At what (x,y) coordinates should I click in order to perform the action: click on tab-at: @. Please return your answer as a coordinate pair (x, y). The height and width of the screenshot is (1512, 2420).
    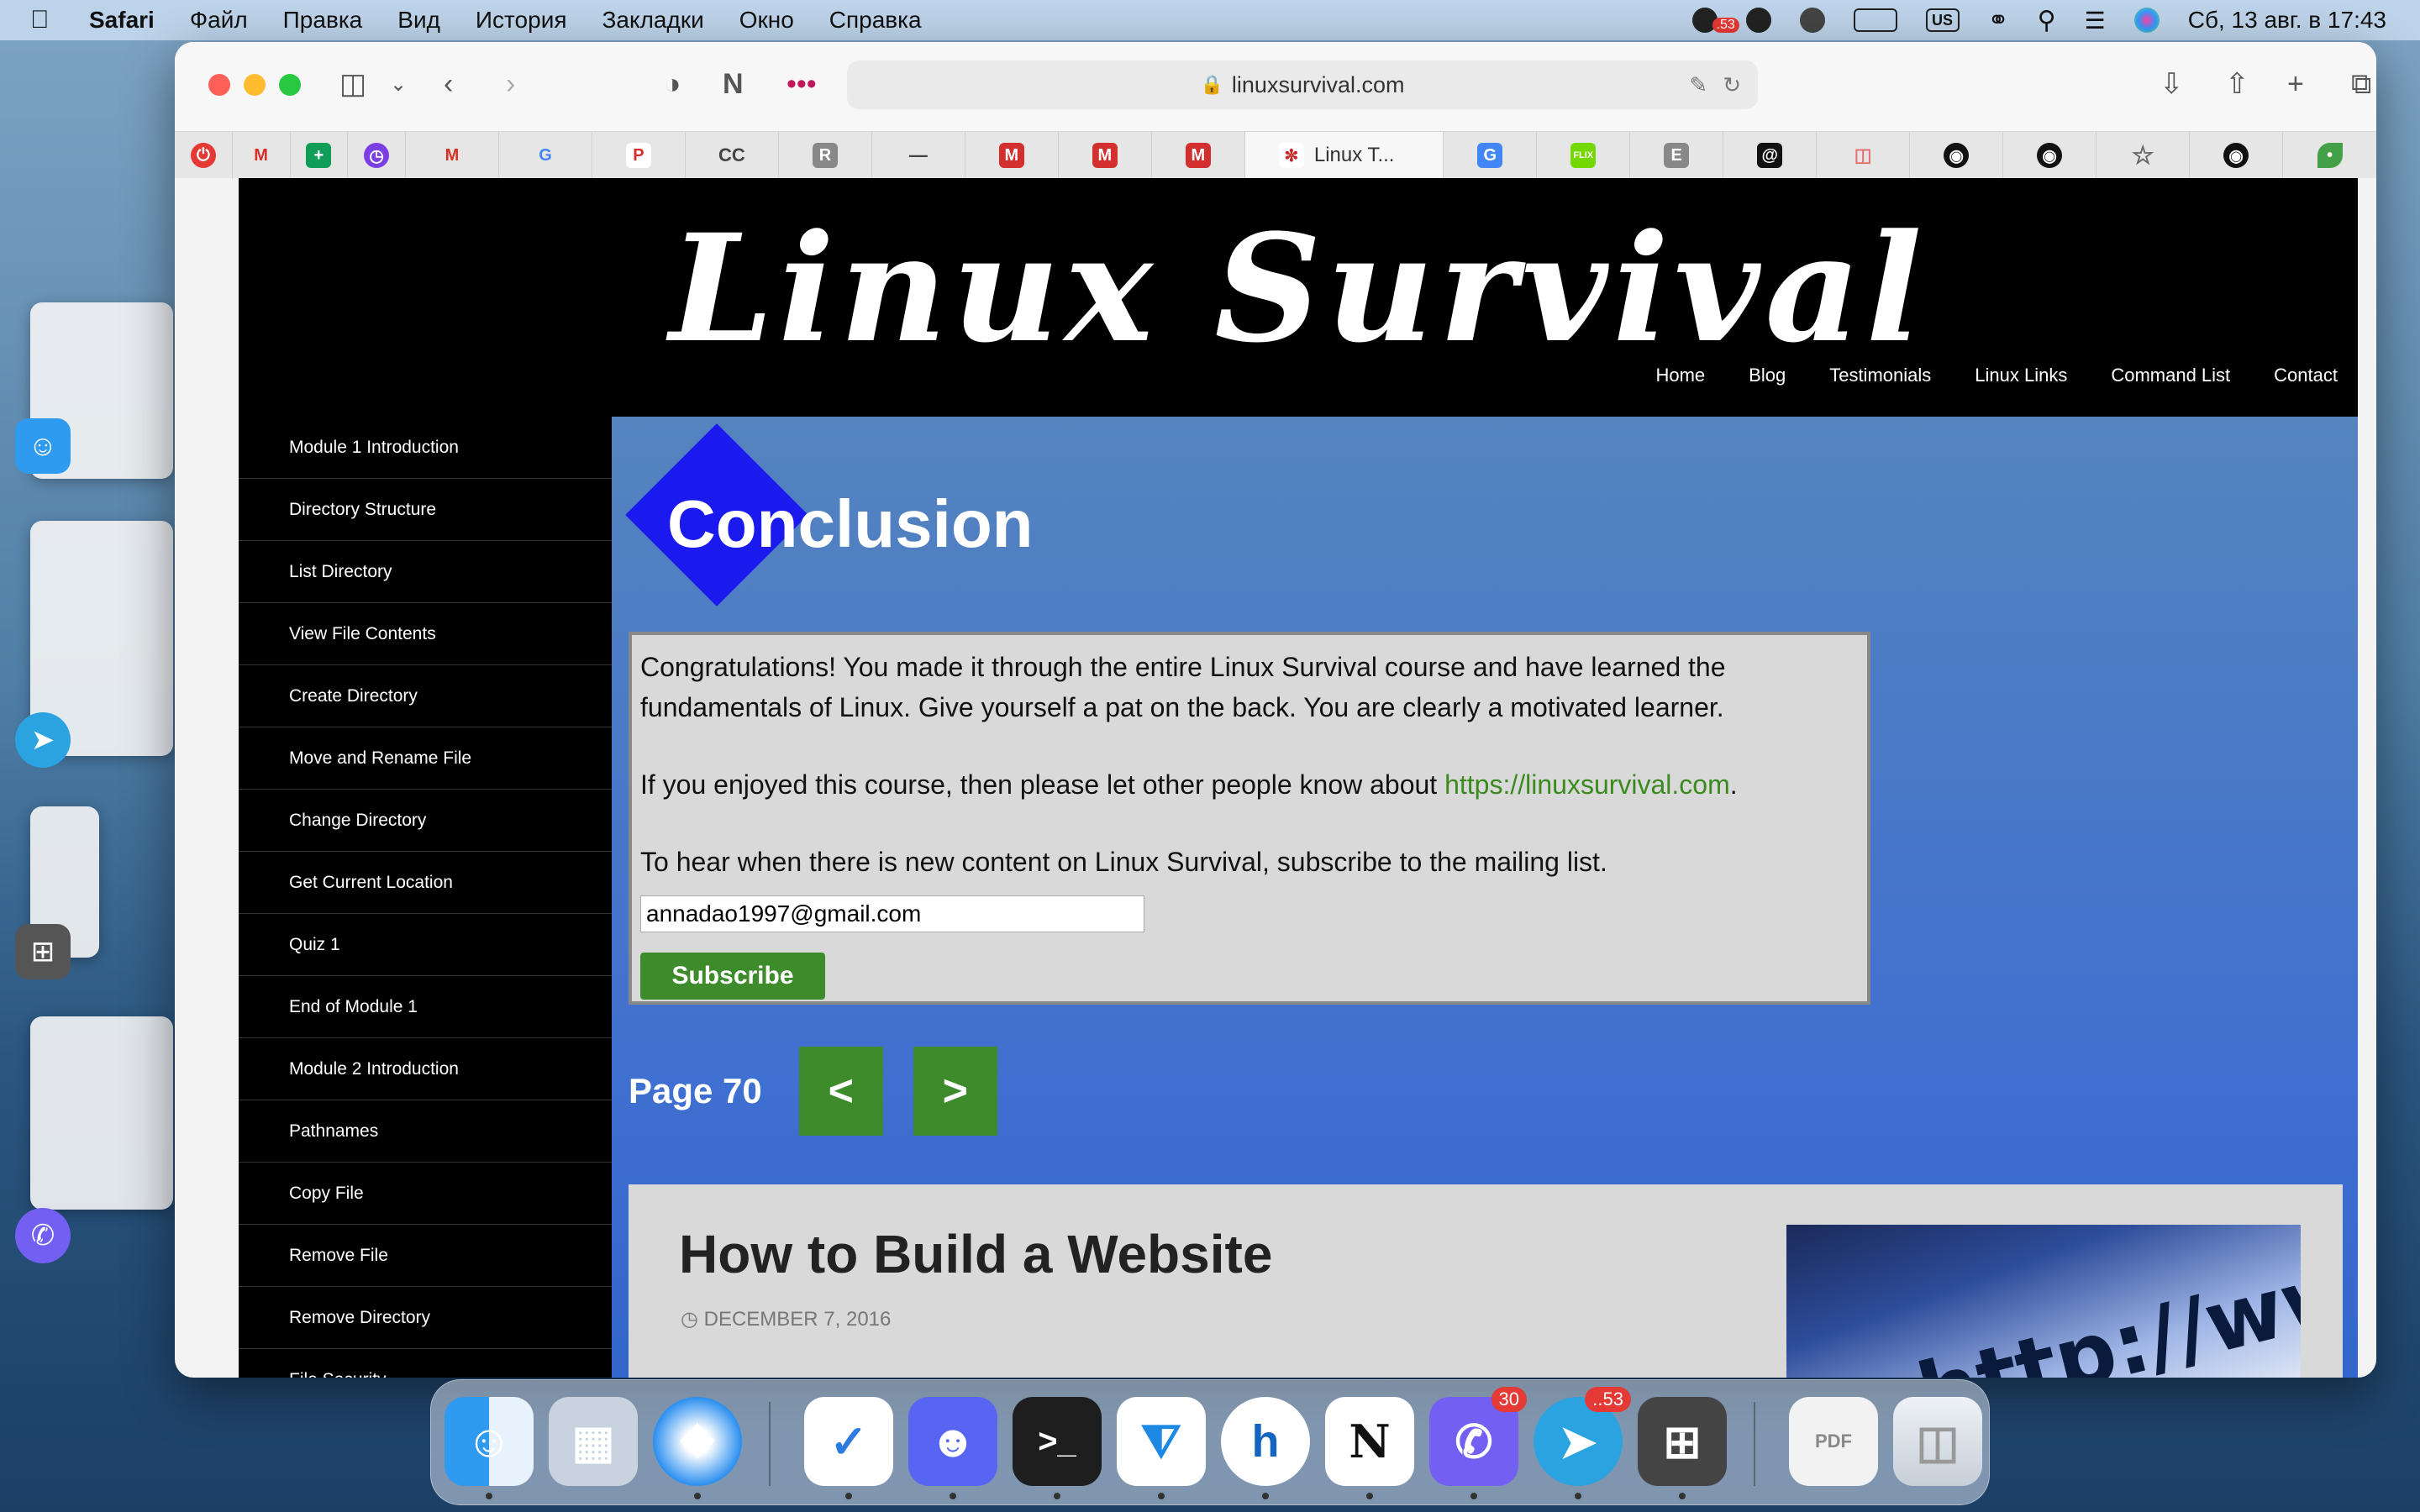
    Looking at the image, I should click on (1770, 155).